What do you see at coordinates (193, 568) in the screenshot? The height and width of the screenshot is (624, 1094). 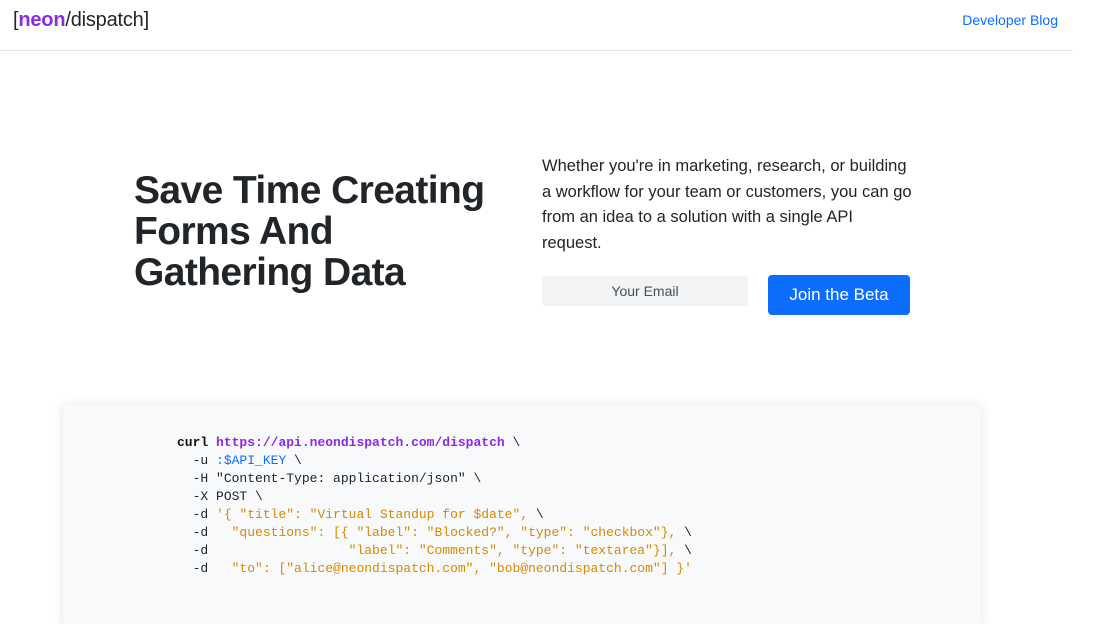 I see `code-line-8-flag: -d` at bounding box center [193, 568].